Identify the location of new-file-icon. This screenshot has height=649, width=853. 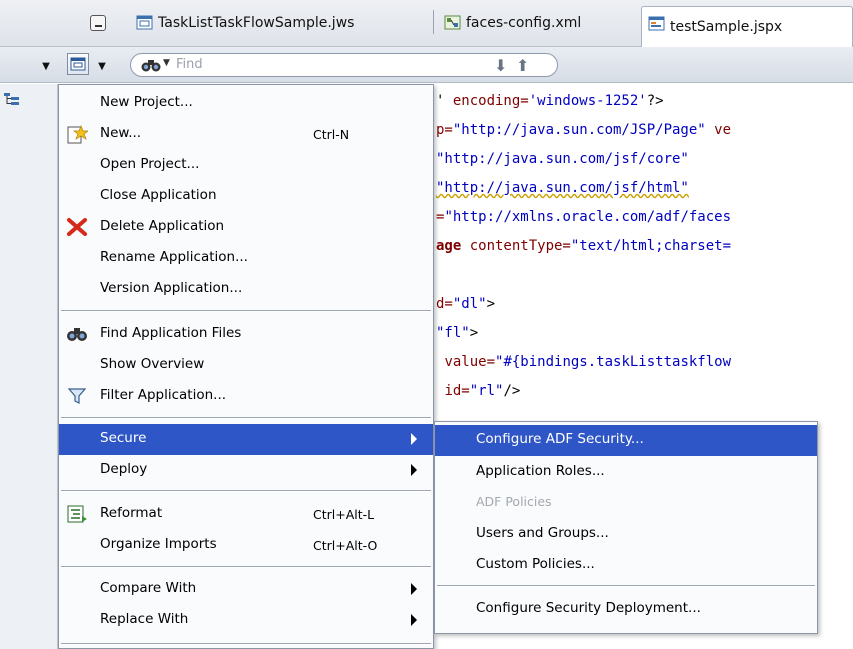
(77, 134).